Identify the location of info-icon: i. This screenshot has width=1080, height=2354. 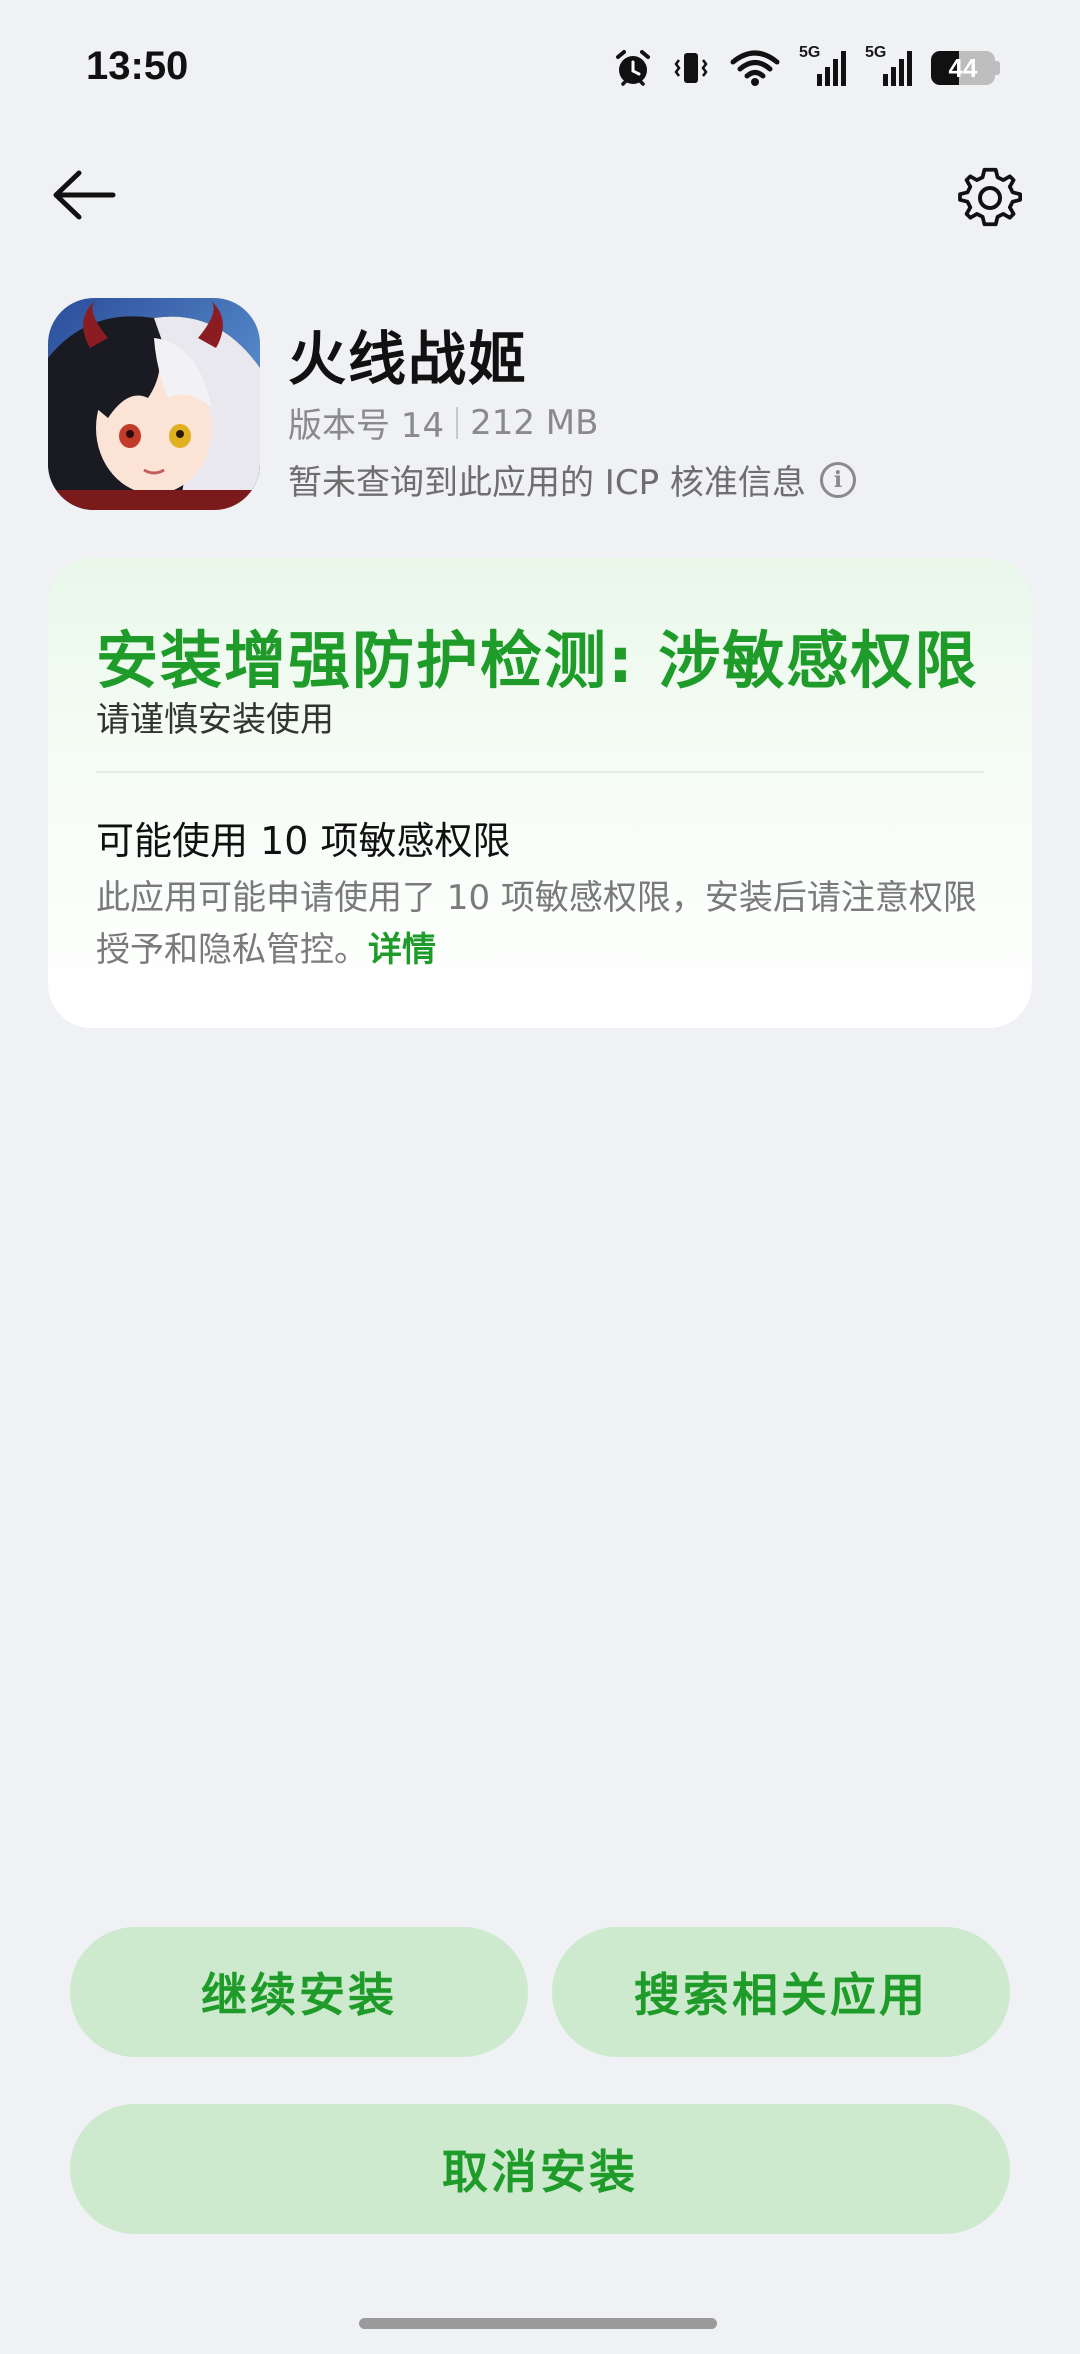
(837, 479).